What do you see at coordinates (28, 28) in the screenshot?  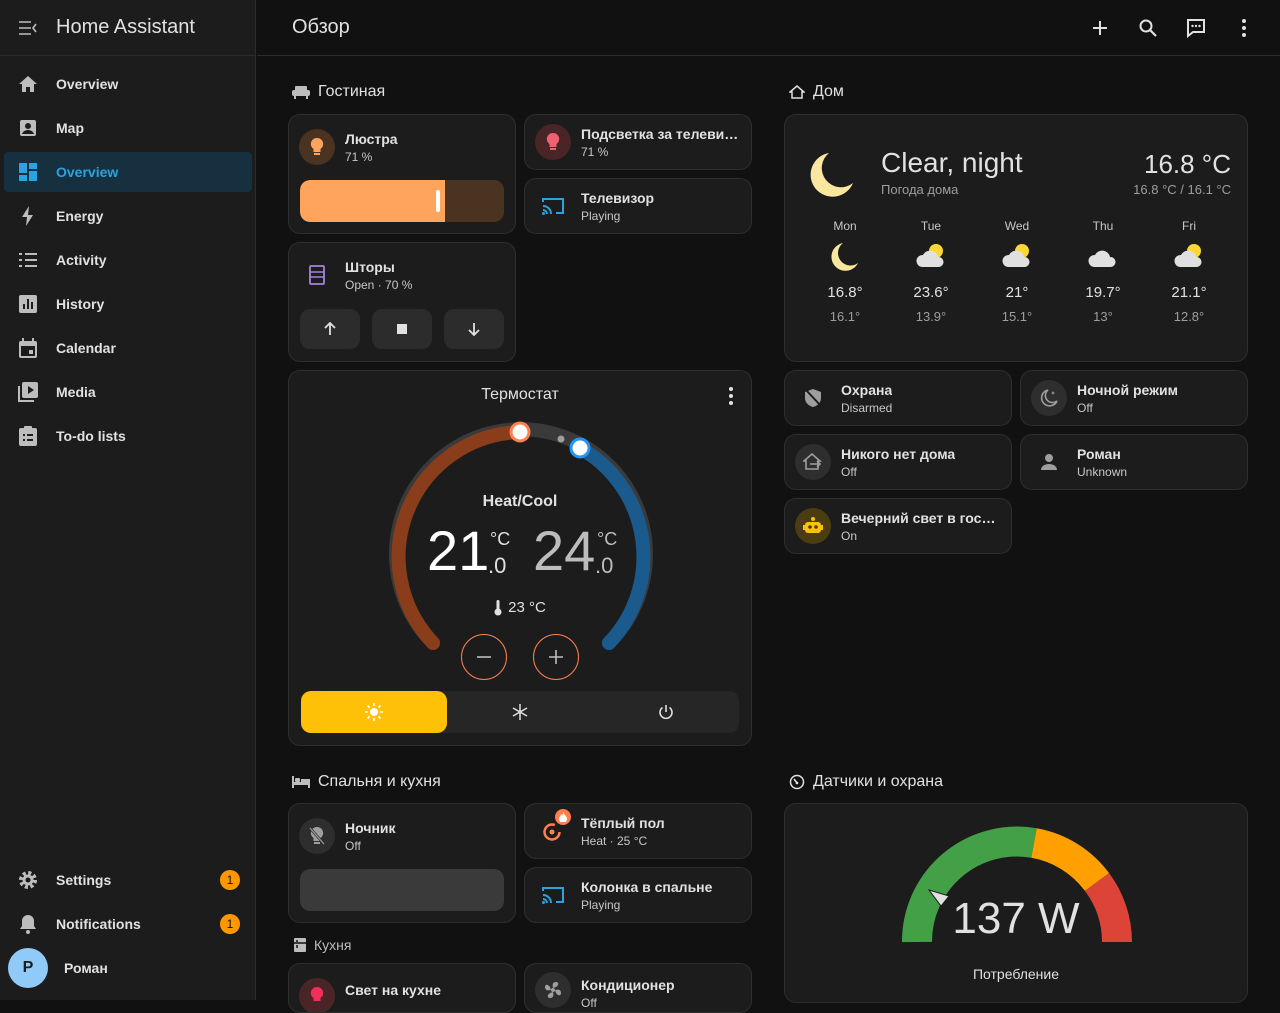 I see `menu-toggle-button` at bounding box center [28, 28].